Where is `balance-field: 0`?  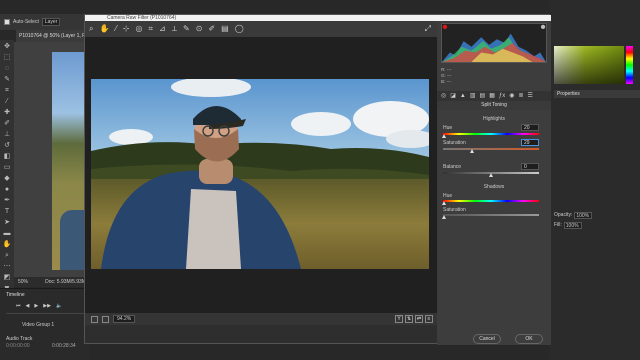
balance-field: 0 is located at coordinates (530, 166).